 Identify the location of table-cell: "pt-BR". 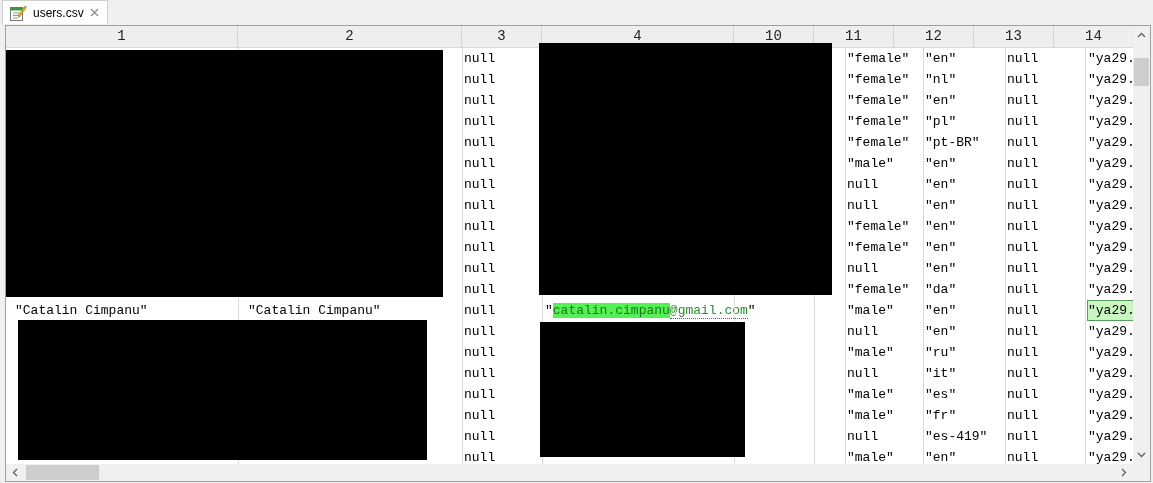
(964, 142).